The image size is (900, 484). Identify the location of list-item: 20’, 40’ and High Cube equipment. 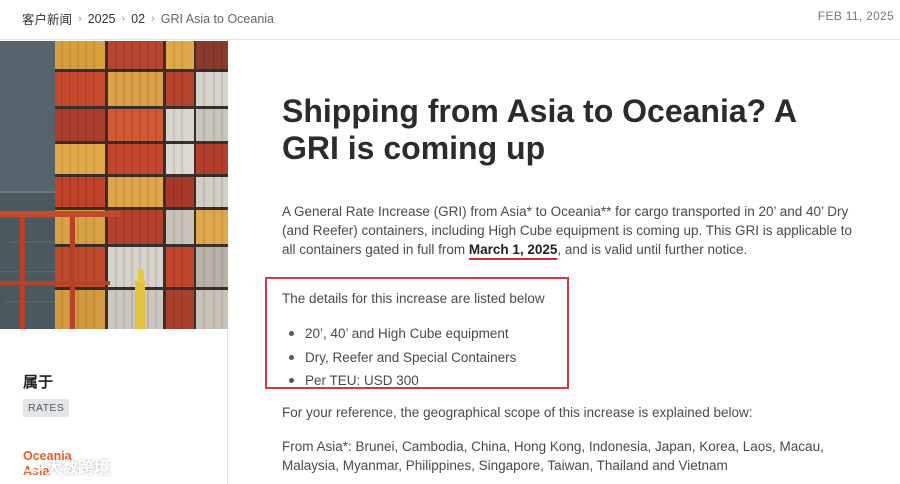
(399, 334).